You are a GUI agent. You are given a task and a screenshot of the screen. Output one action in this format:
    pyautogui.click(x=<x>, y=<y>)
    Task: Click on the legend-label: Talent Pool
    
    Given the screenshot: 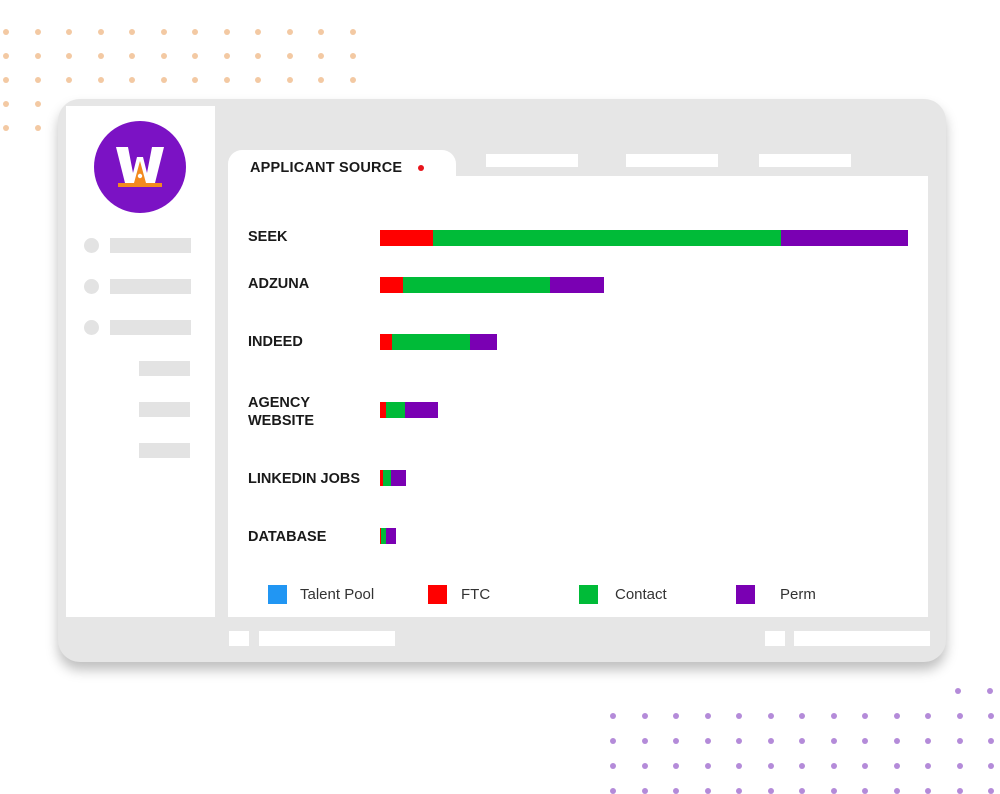 What is the action you would take?
    pyautogui.click(x=337, y=594)
    